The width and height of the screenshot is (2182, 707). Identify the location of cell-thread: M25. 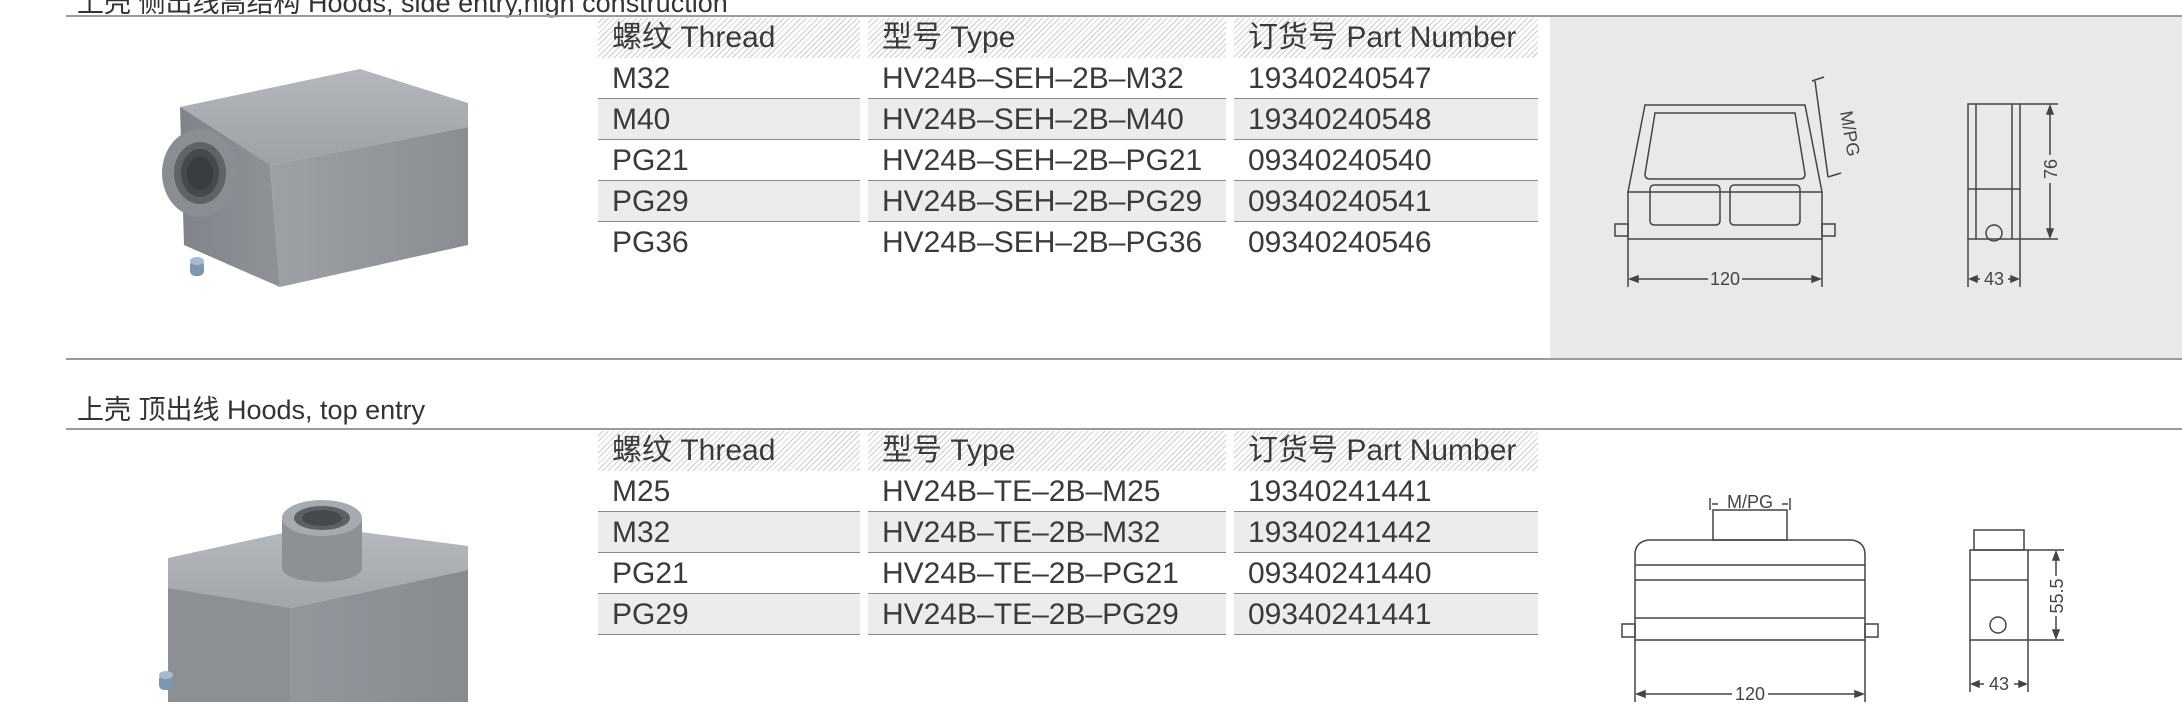
(729, 491).